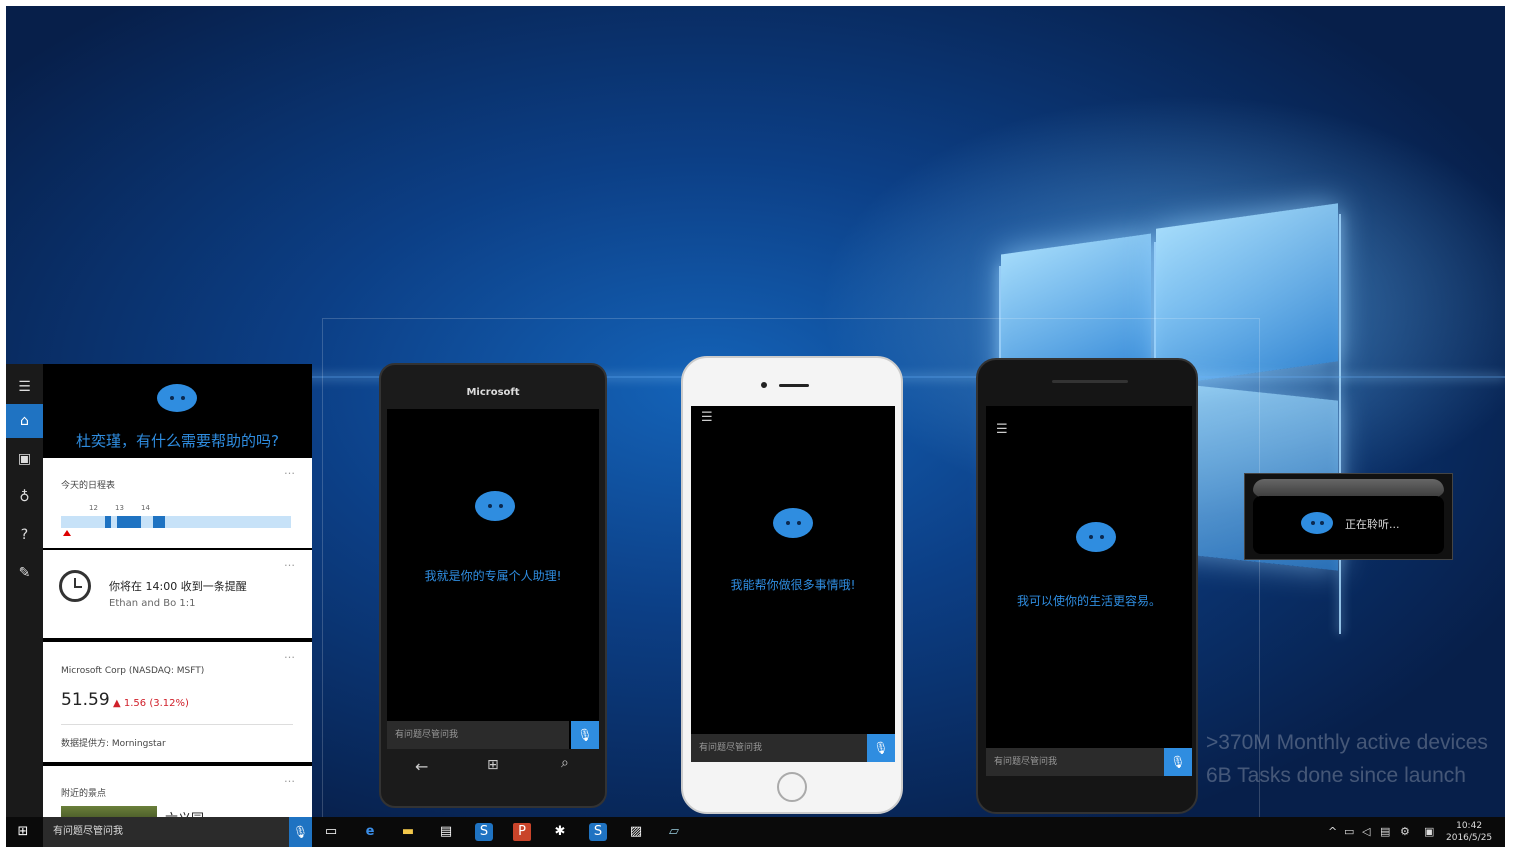  Describe the element at coordinates (133, 671) in the screenshot. I see `stock-name: Microsoft Corp (NASDAQ: MSFT)` at that location.